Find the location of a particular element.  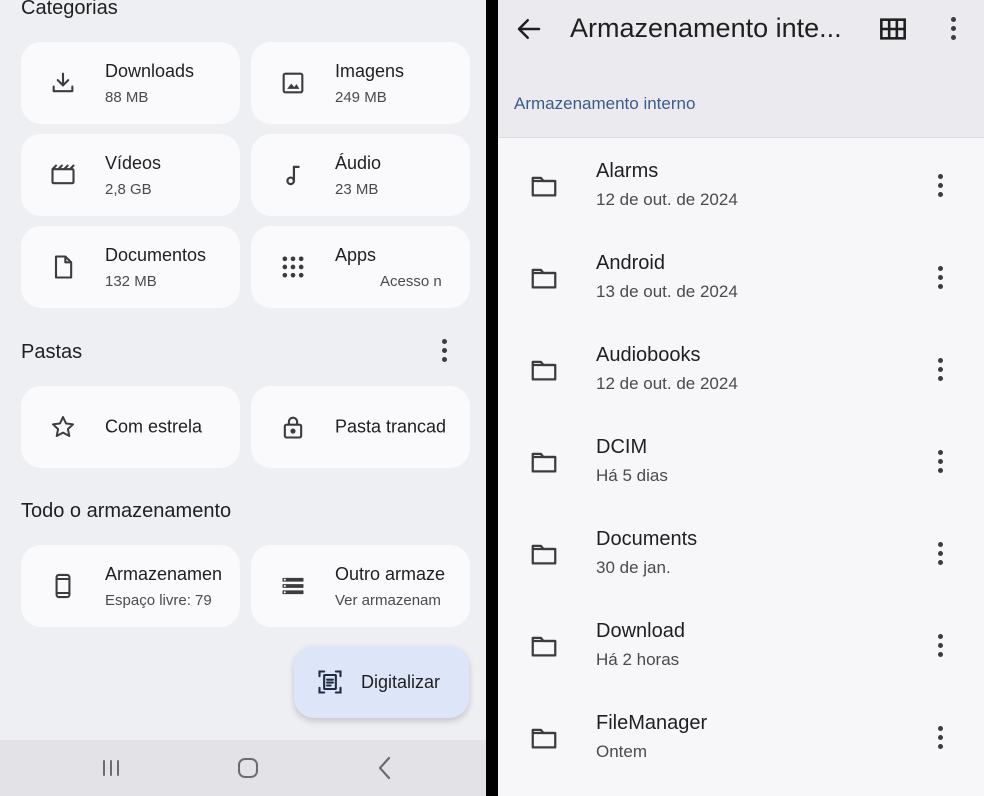

scan-button: Digitalizar is located at coordinates (381, 682).